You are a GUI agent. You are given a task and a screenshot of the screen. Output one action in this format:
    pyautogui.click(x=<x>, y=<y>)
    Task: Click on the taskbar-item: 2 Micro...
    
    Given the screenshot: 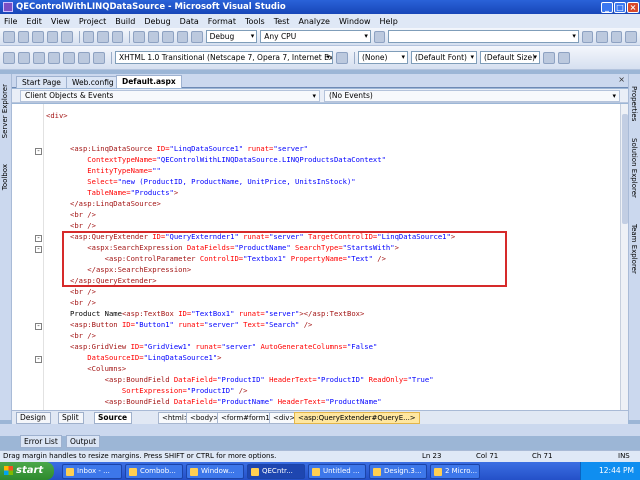 What is the action you would take?
    pyautogui.click(x=455, y=471)
    